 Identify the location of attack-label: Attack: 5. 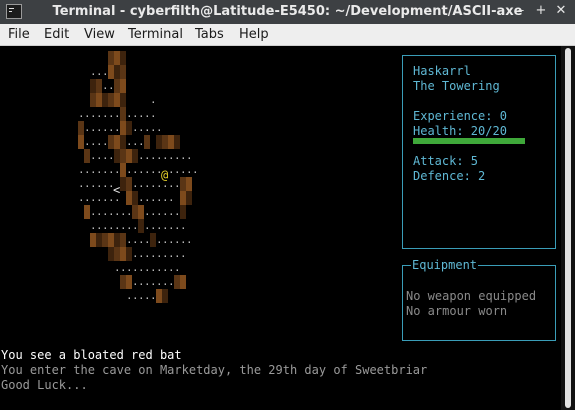
(446, 161).